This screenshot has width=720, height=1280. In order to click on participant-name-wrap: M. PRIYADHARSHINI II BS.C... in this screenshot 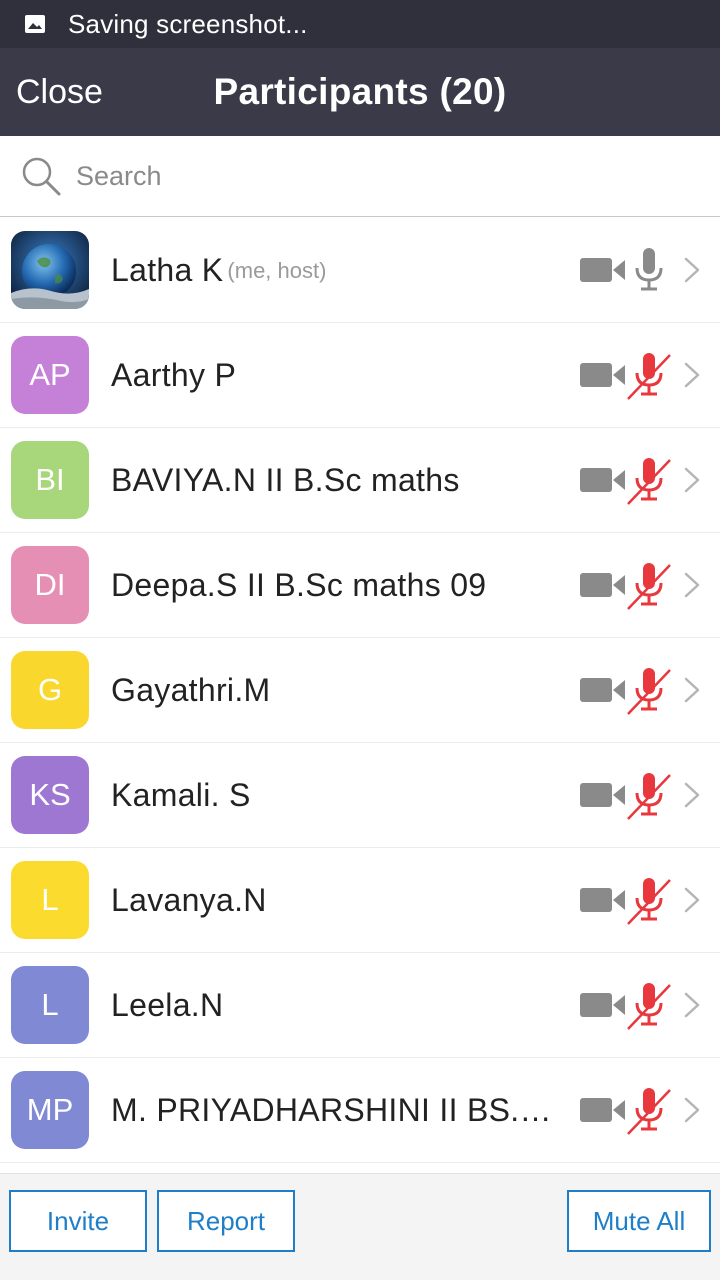, I will do `click(336, 1110)`.